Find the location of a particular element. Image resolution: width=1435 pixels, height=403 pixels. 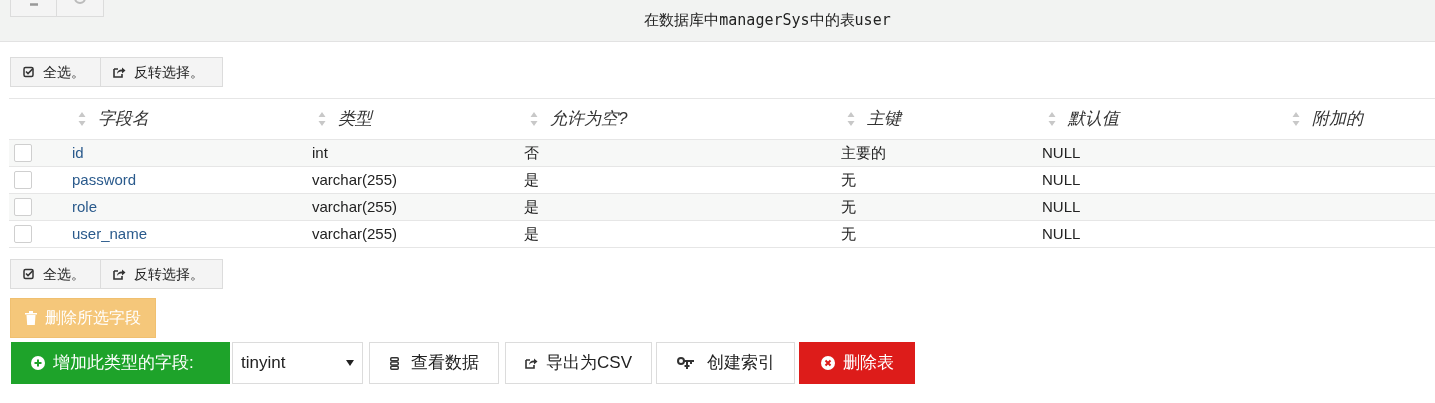

caret-icon is located at coordinates (350, 363).